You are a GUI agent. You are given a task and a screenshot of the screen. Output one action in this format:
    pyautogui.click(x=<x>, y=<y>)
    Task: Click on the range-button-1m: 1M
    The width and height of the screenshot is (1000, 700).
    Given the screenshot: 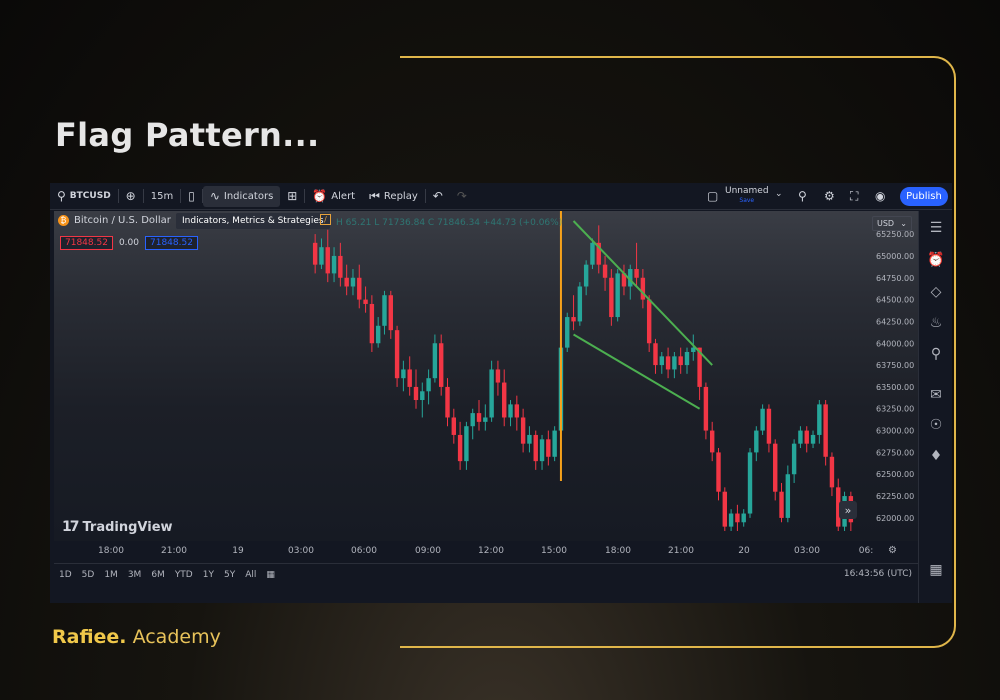 What is the action you would take?
    pyautogui.click(x=111, y=575)
    